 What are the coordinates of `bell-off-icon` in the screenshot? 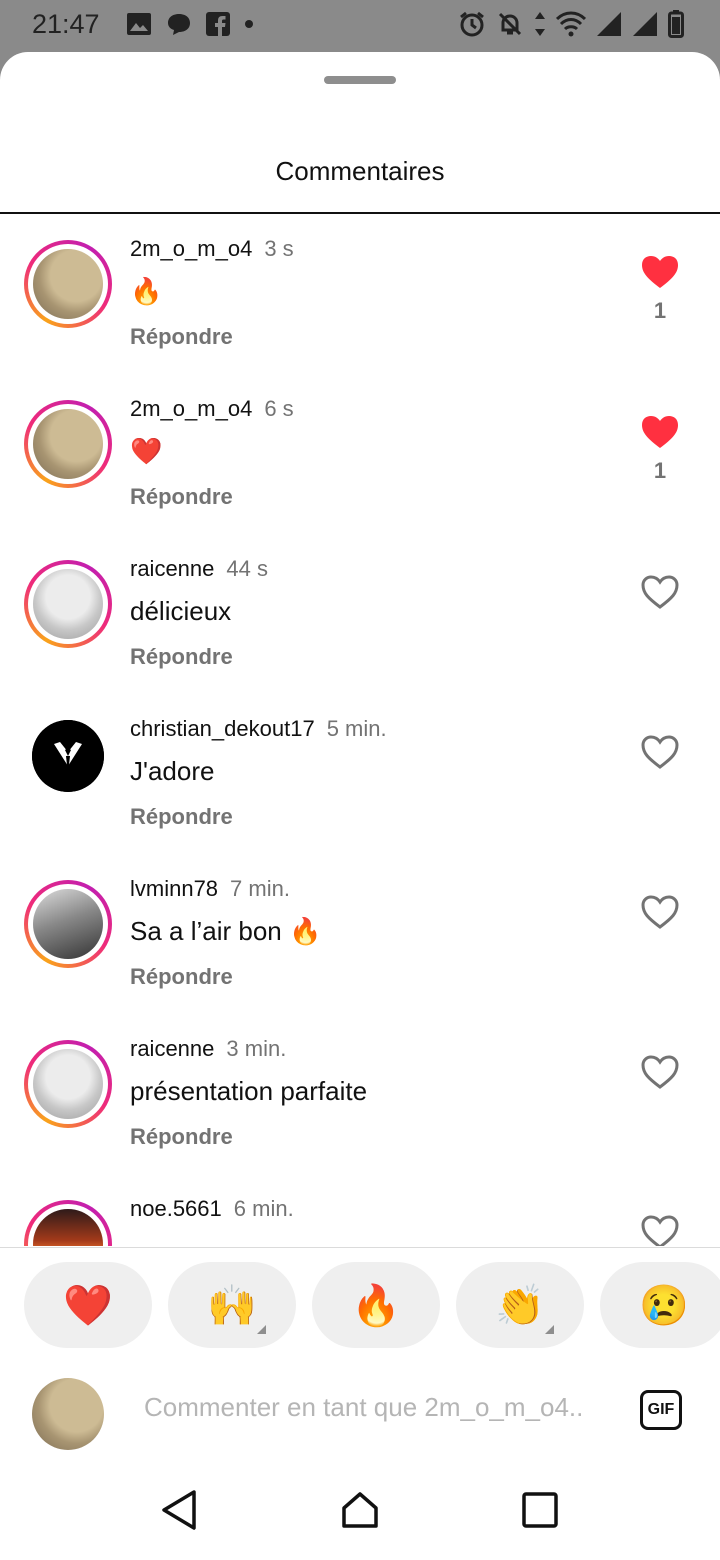 It's located at (510, 24).